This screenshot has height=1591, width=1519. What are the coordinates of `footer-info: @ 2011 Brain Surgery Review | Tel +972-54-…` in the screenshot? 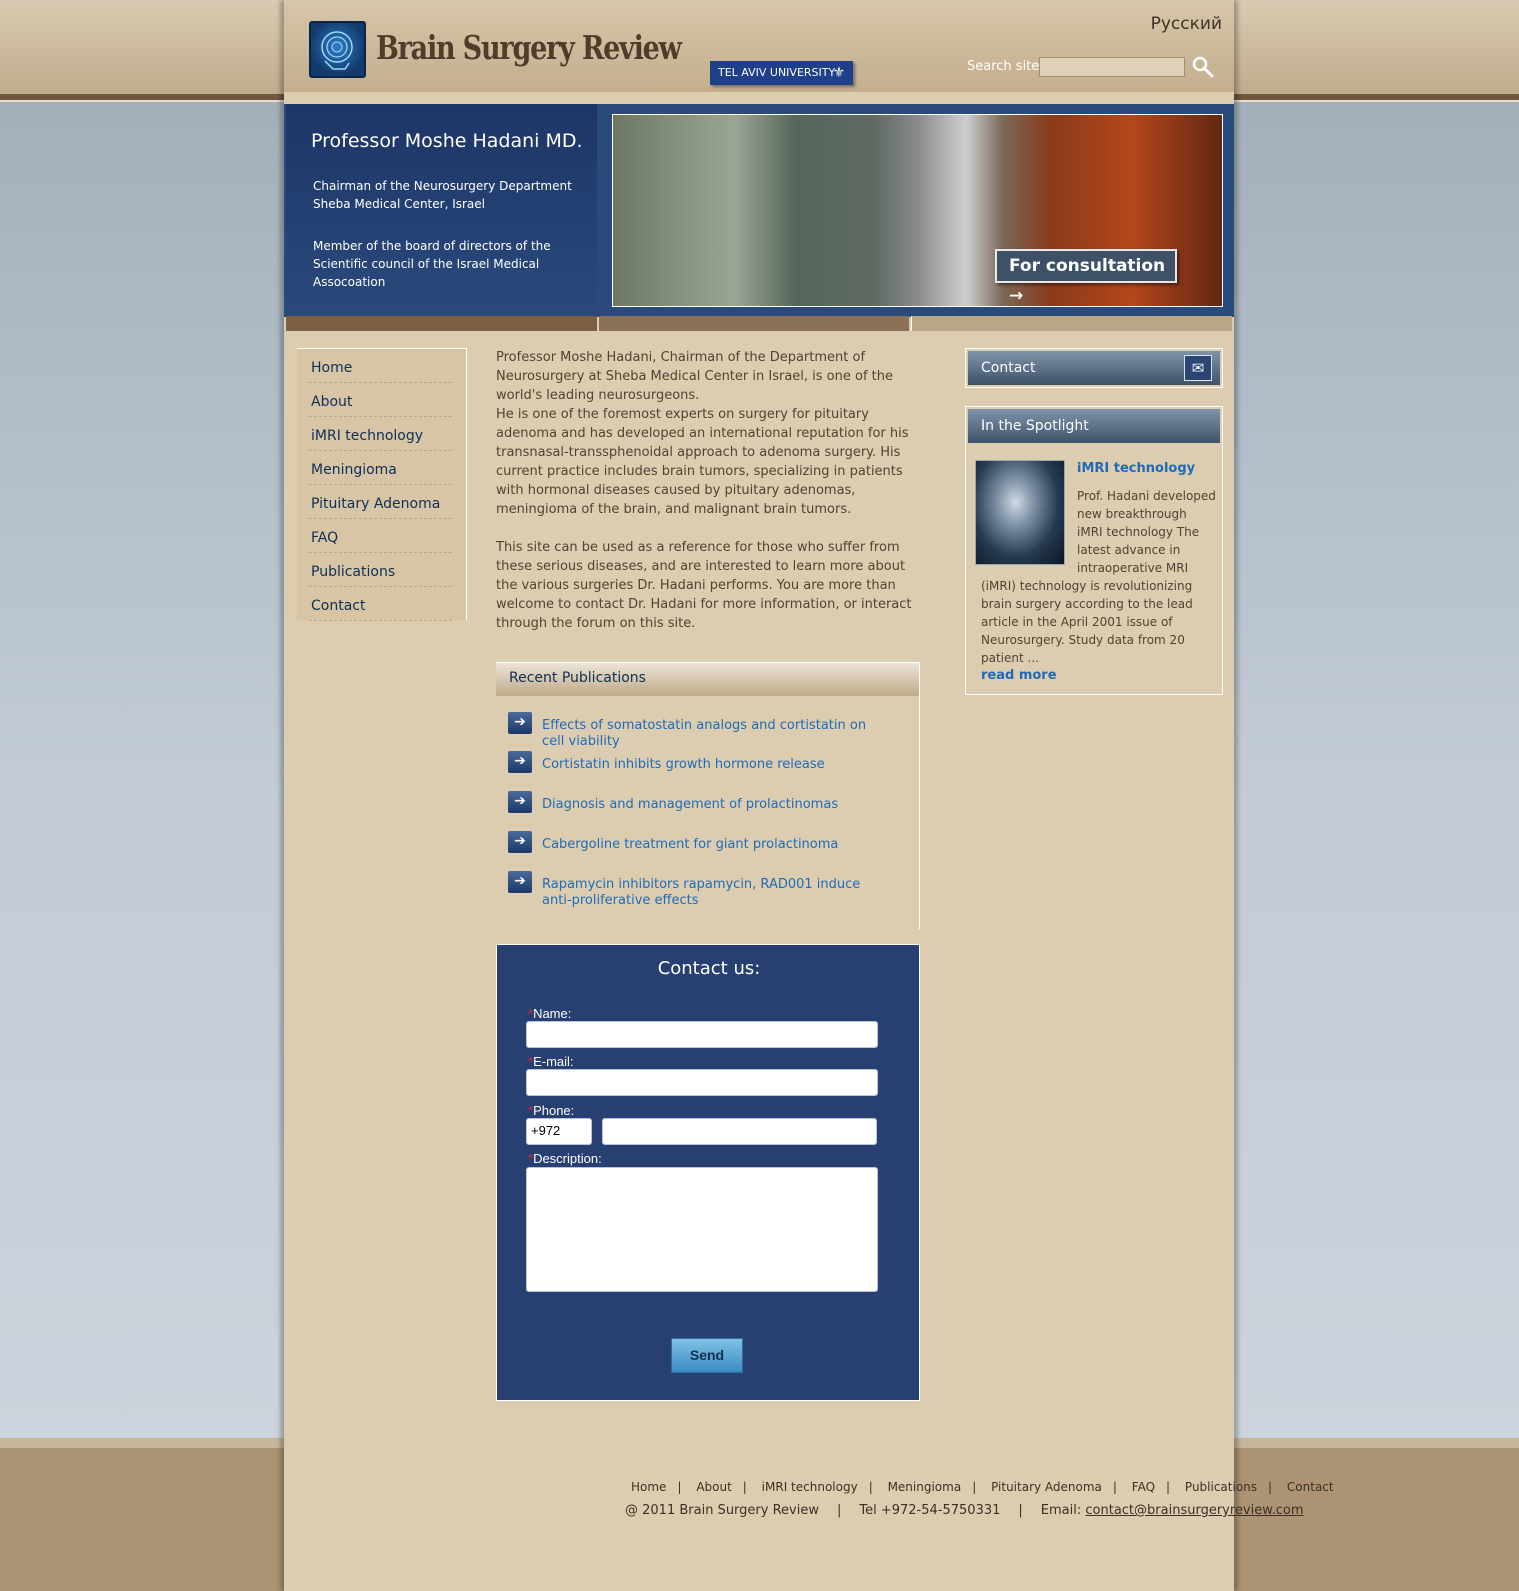 It's located at (964, 1510).